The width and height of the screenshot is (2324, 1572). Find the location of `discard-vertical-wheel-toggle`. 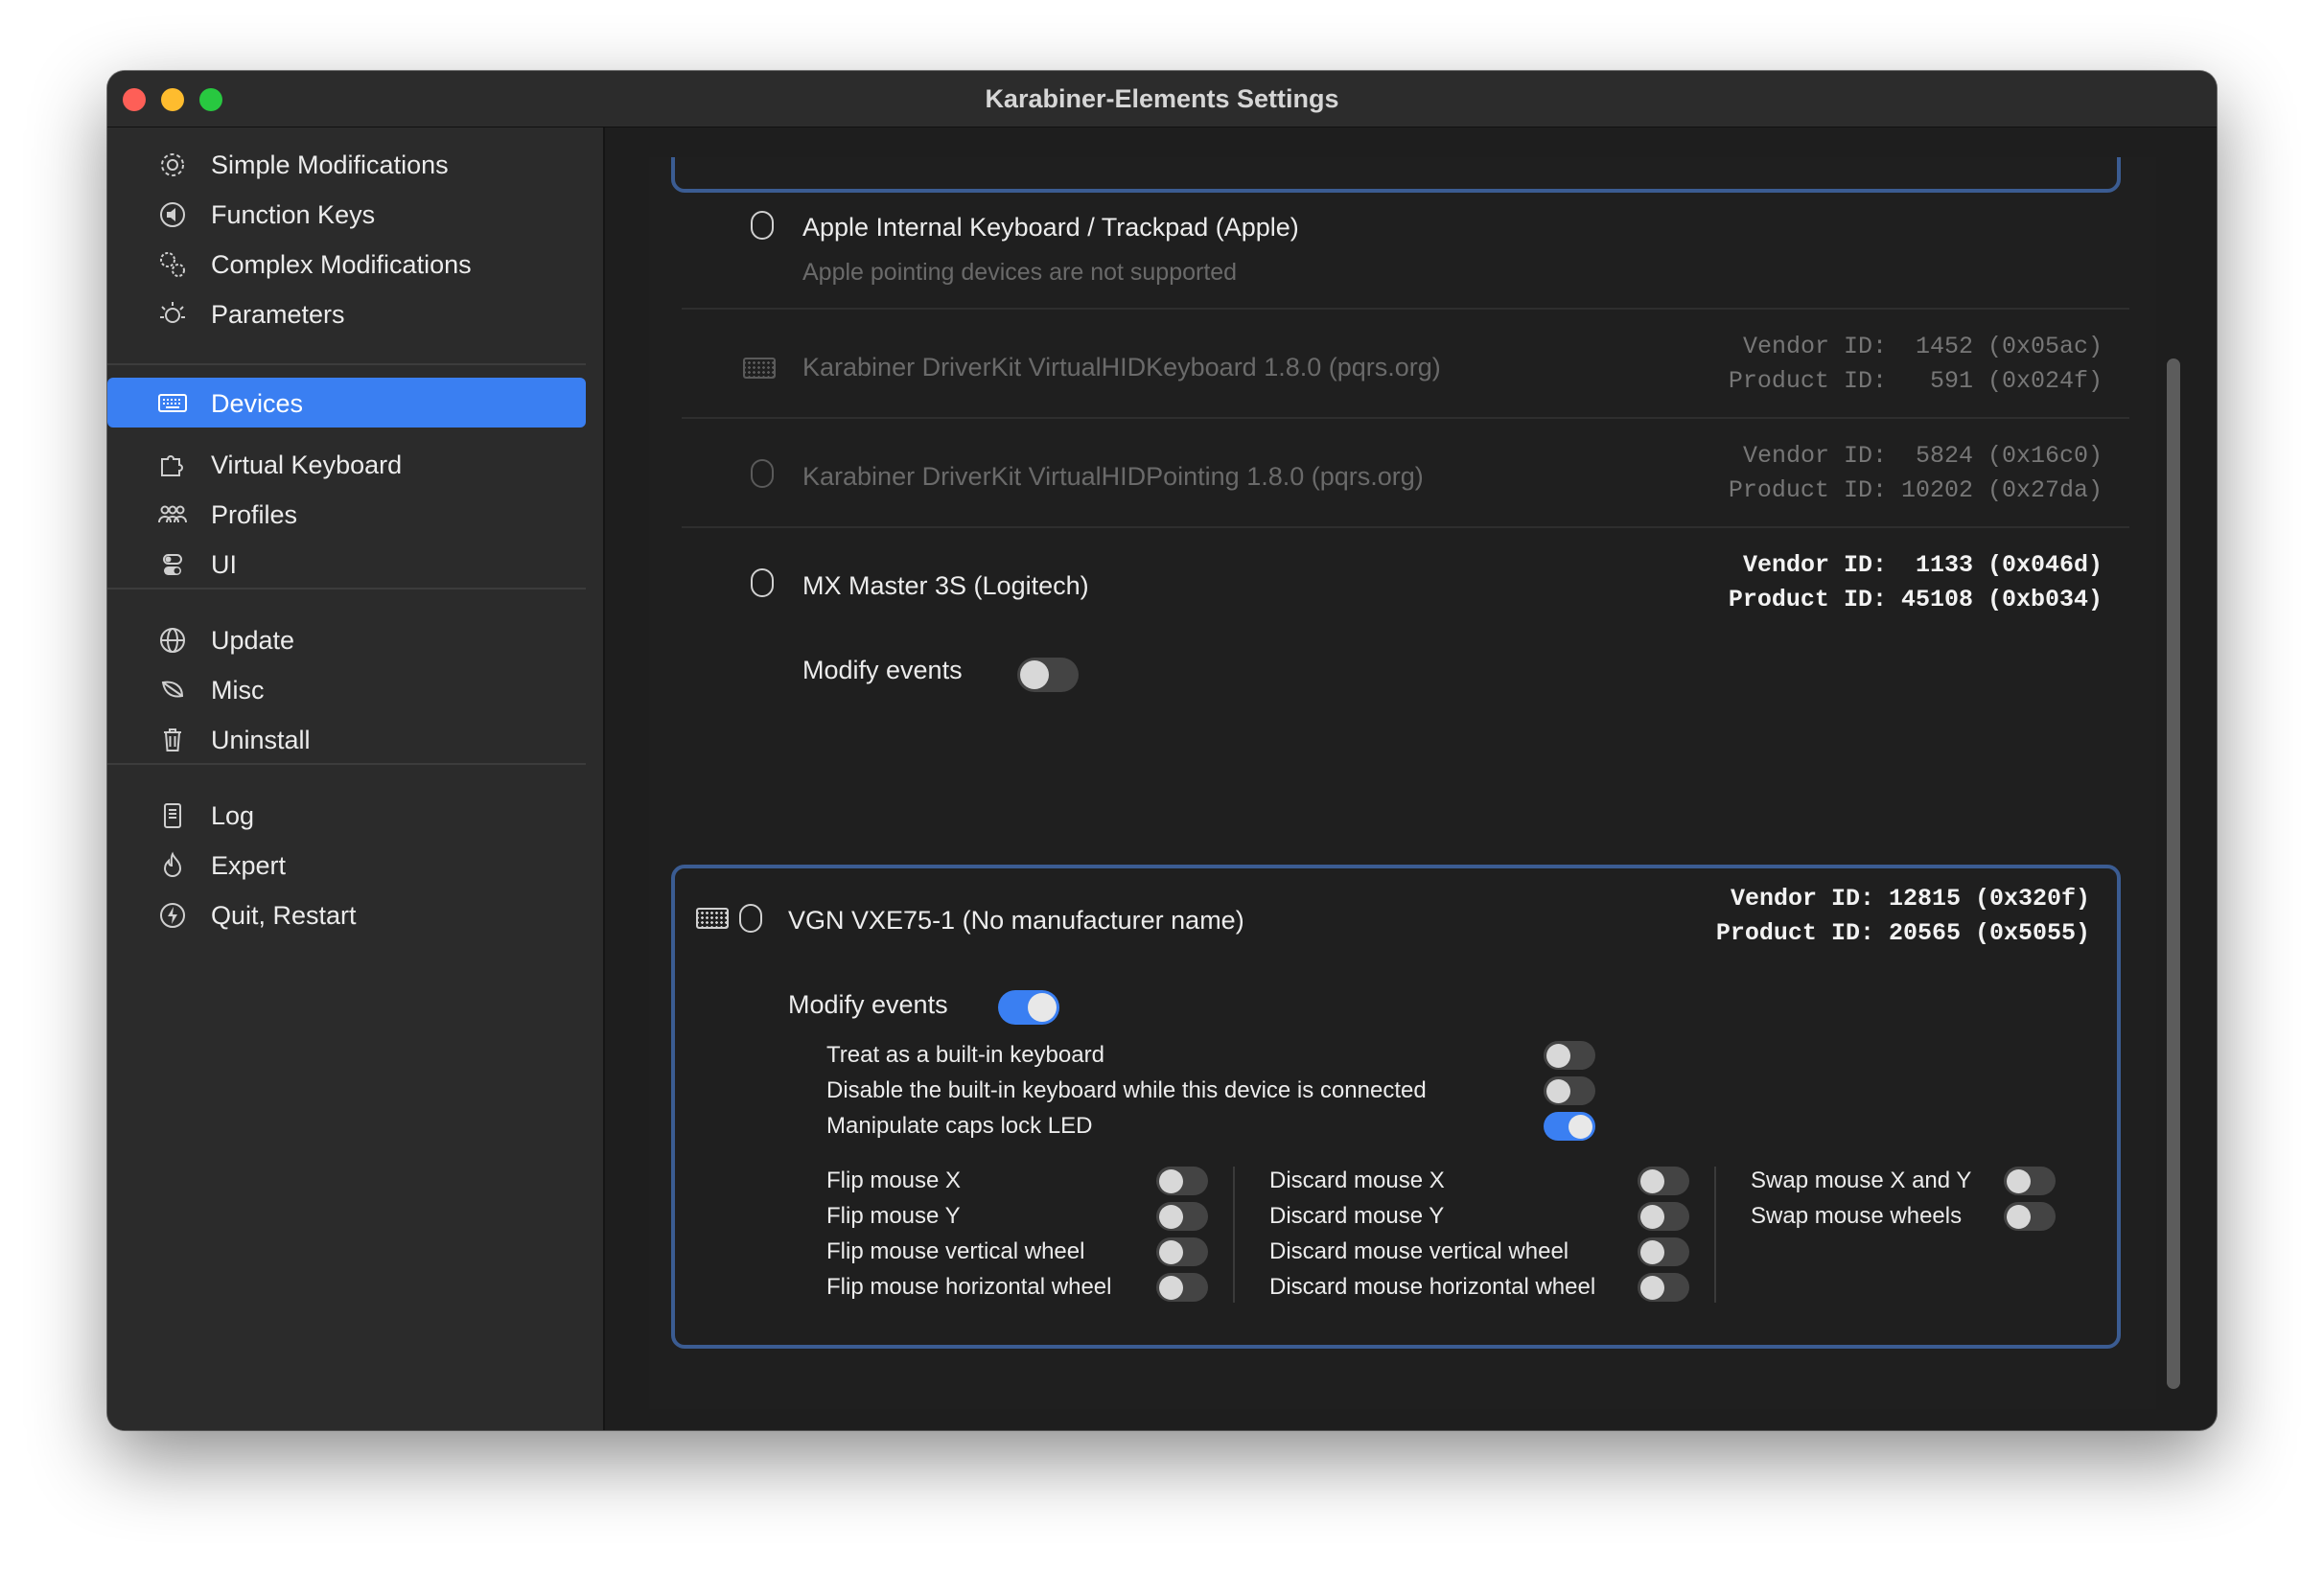

discard-vertical-wheel-toggle is located at coordinates (1663, 1251).